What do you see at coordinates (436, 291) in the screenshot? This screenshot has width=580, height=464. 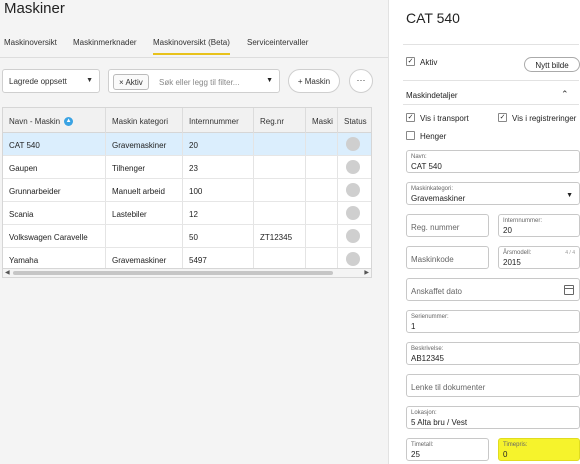 I see `anskaffet-dato-placeholder: Anskaffet dato` at bounding box center [436, 291].